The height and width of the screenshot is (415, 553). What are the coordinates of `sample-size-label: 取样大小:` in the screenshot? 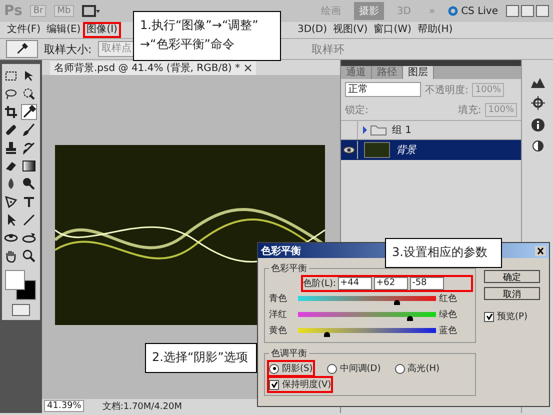 It's located at (68, 49).